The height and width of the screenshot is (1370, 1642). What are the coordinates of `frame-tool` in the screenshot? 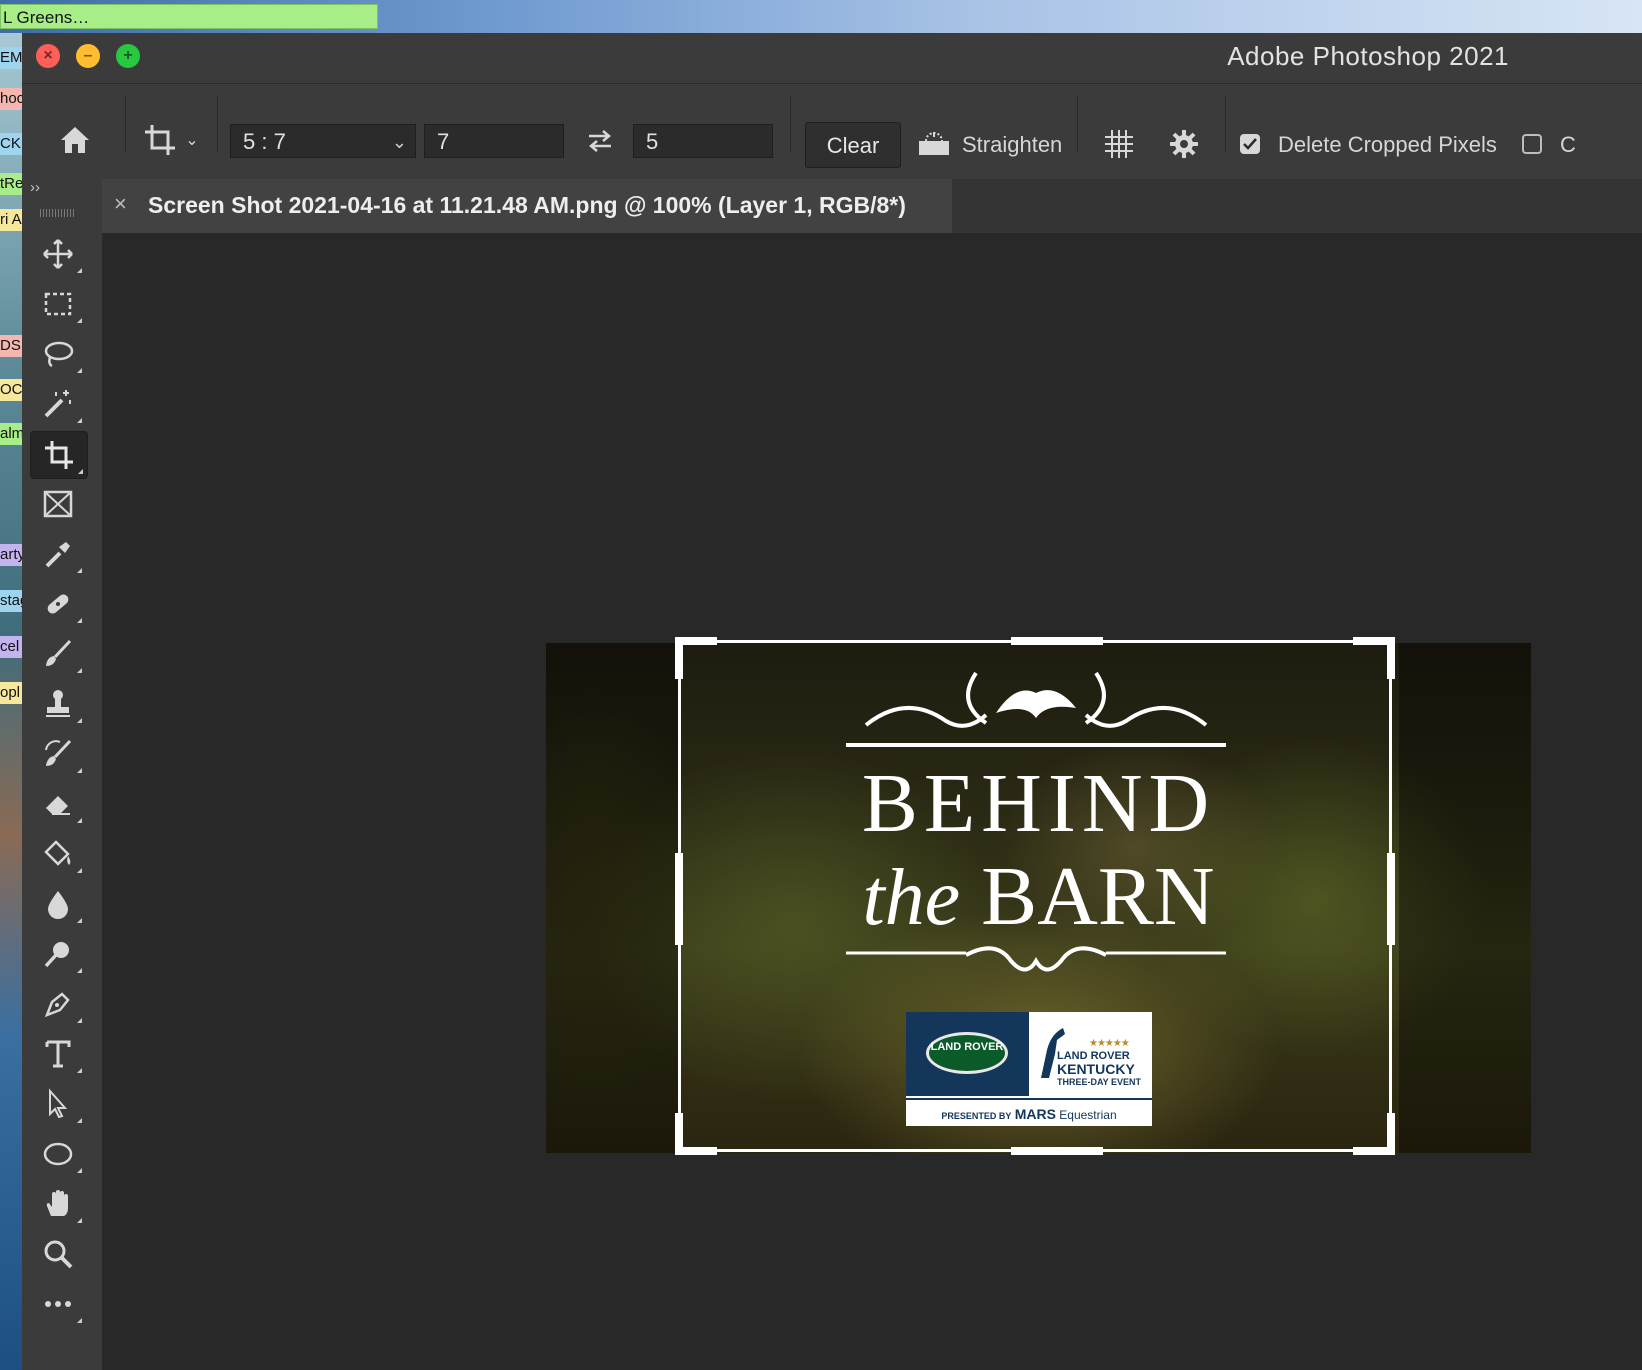 It's located at (58, 504).